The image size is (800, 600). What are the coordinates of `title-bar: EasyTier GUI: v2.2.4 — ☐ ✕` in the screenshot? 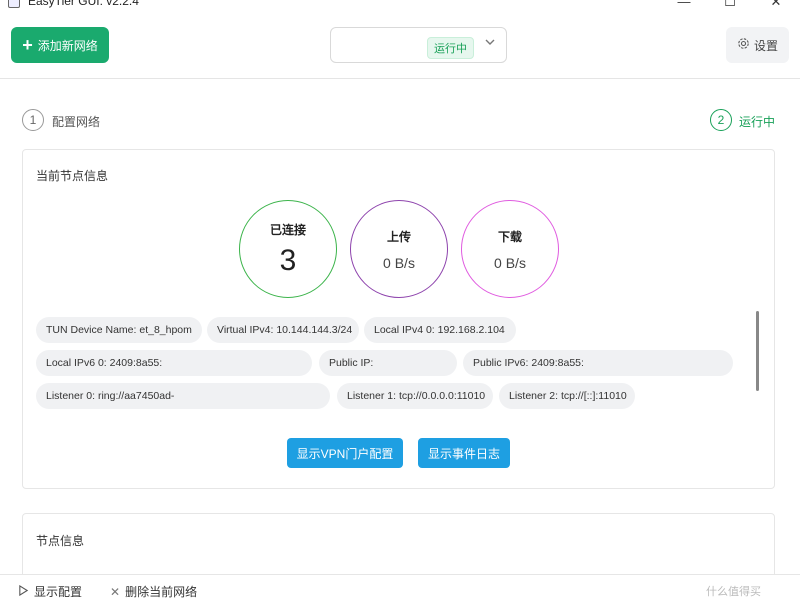 It's located at (400, 7).